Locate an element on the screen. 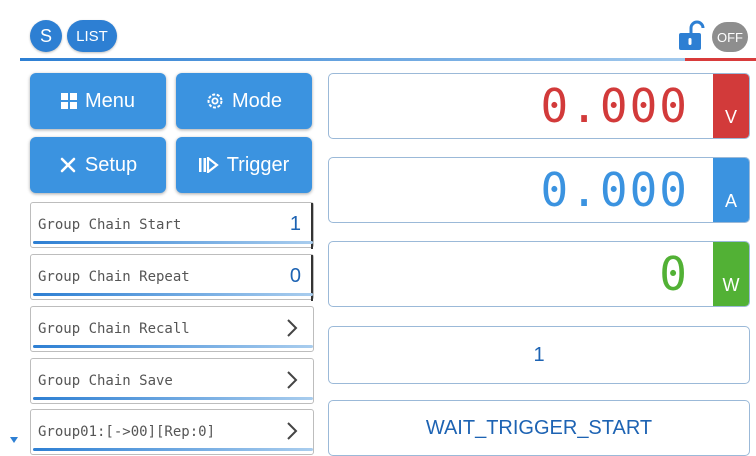 This screenshot has height=456, width=756. power-unit: W is located at coordinates (731, 285).